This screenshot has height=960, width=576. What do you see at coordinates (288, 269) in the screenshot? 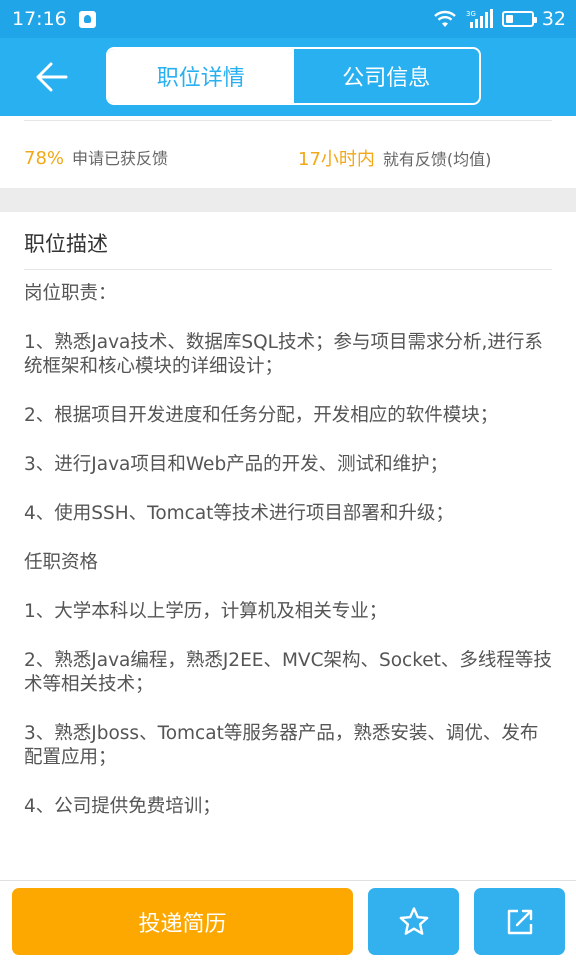
I see `divider` at bounding box center [288, 269].